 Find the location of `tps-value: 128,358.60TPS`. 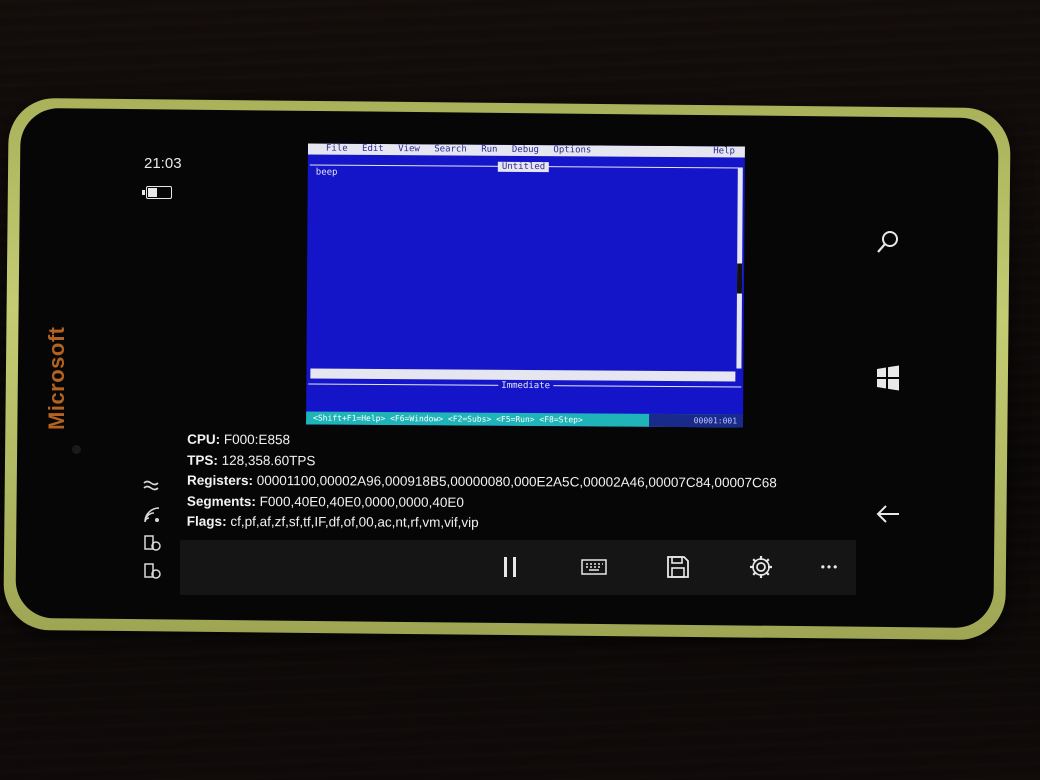

tps-value: 128,358.60TPS is located at coordinates (266, 460).